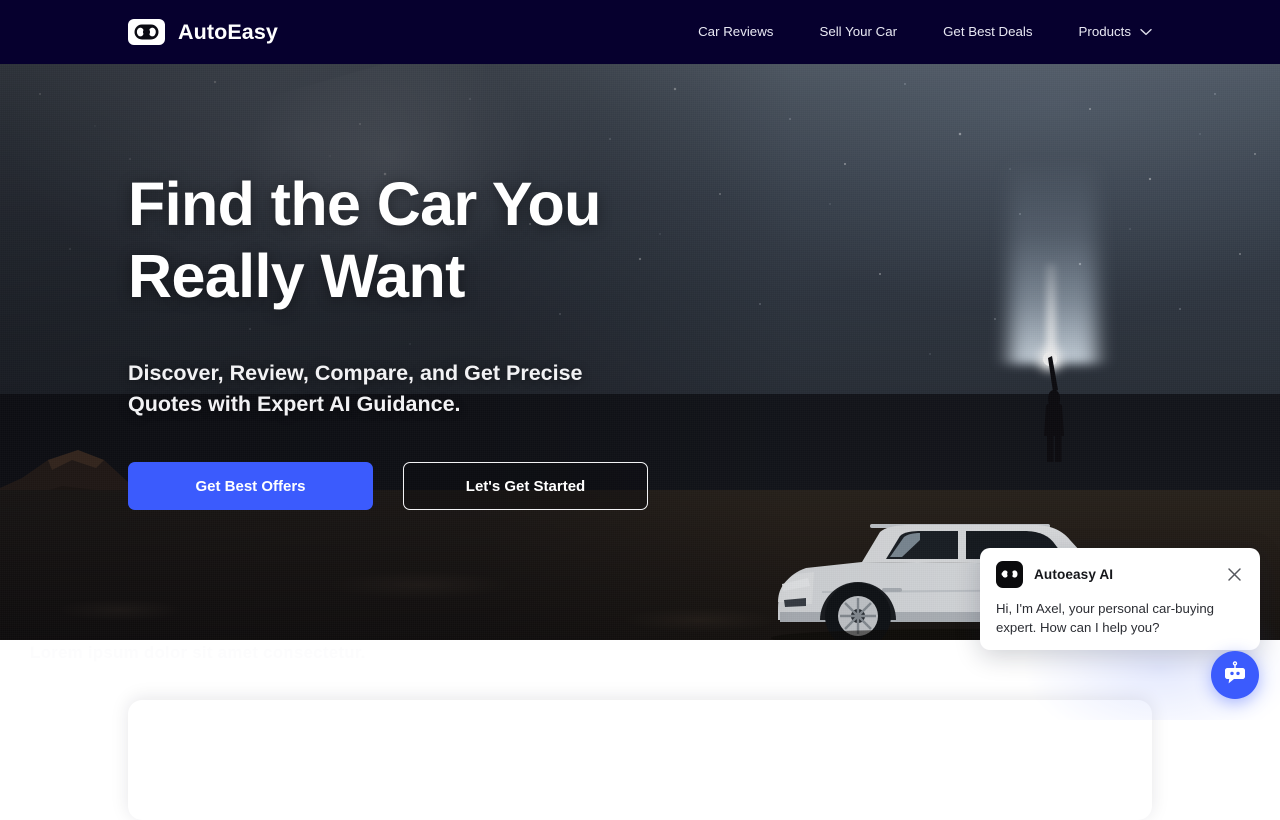 The image size is (1280, 820). I want to click on chatbot-icon, so click(1235, 675).